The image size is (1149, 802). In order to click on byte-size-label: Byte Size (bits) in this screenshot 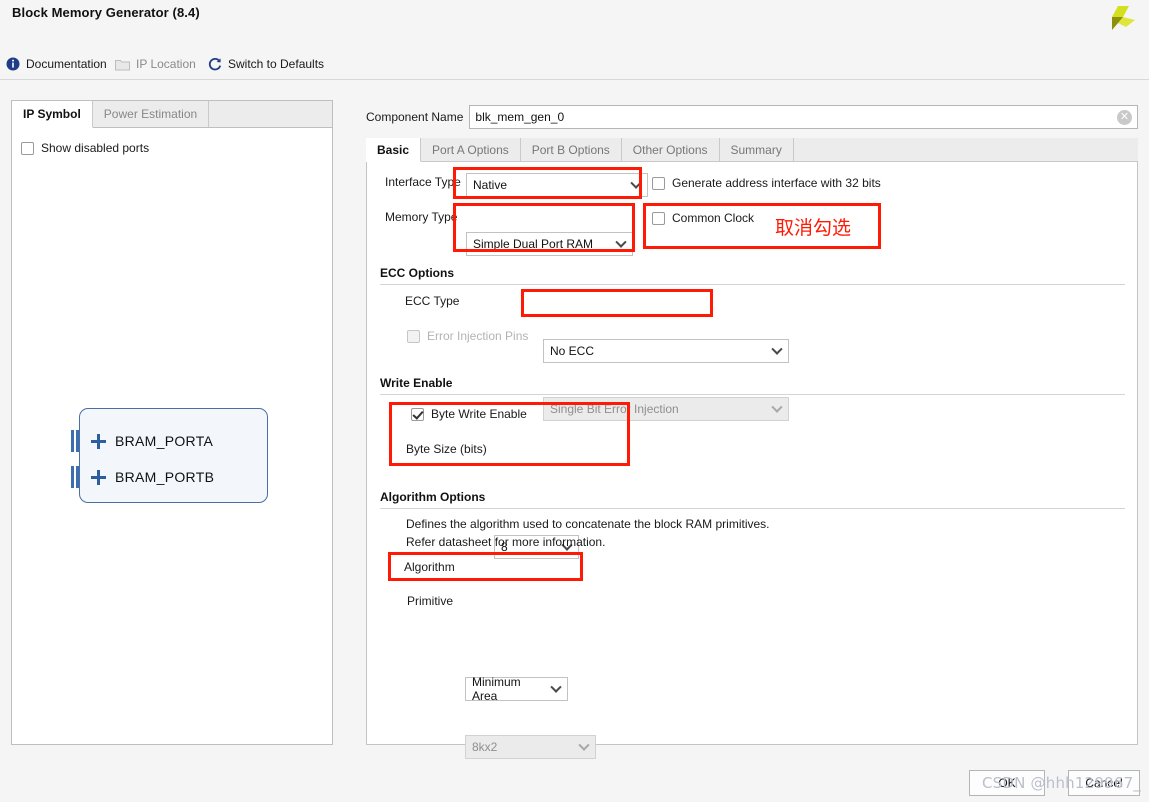, I will do `click(446, 449)`.